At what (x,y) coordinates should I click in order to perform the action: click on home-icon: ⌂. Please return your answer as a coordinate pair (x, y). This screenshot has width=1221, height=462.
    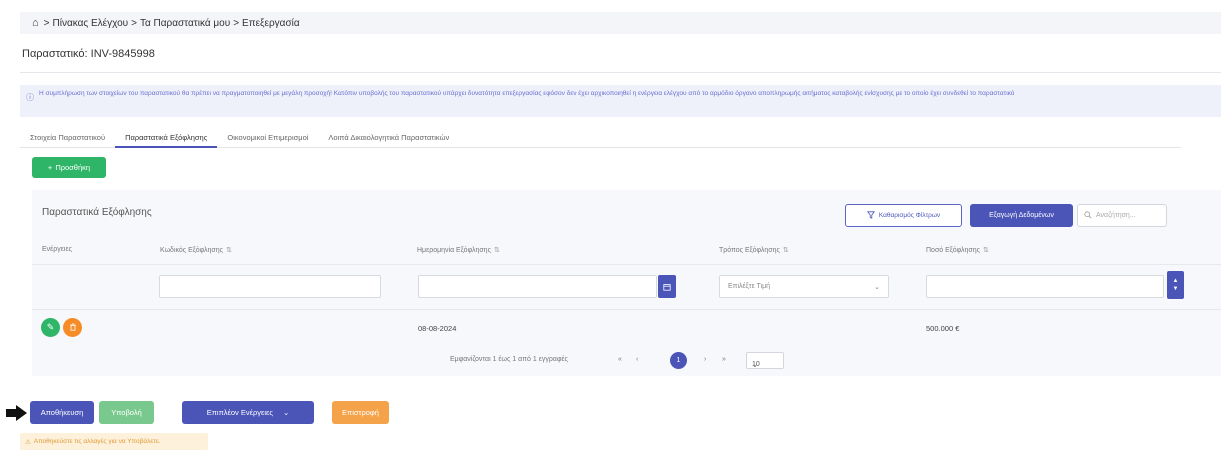
    Looking at the image, I should click on (35, 23).